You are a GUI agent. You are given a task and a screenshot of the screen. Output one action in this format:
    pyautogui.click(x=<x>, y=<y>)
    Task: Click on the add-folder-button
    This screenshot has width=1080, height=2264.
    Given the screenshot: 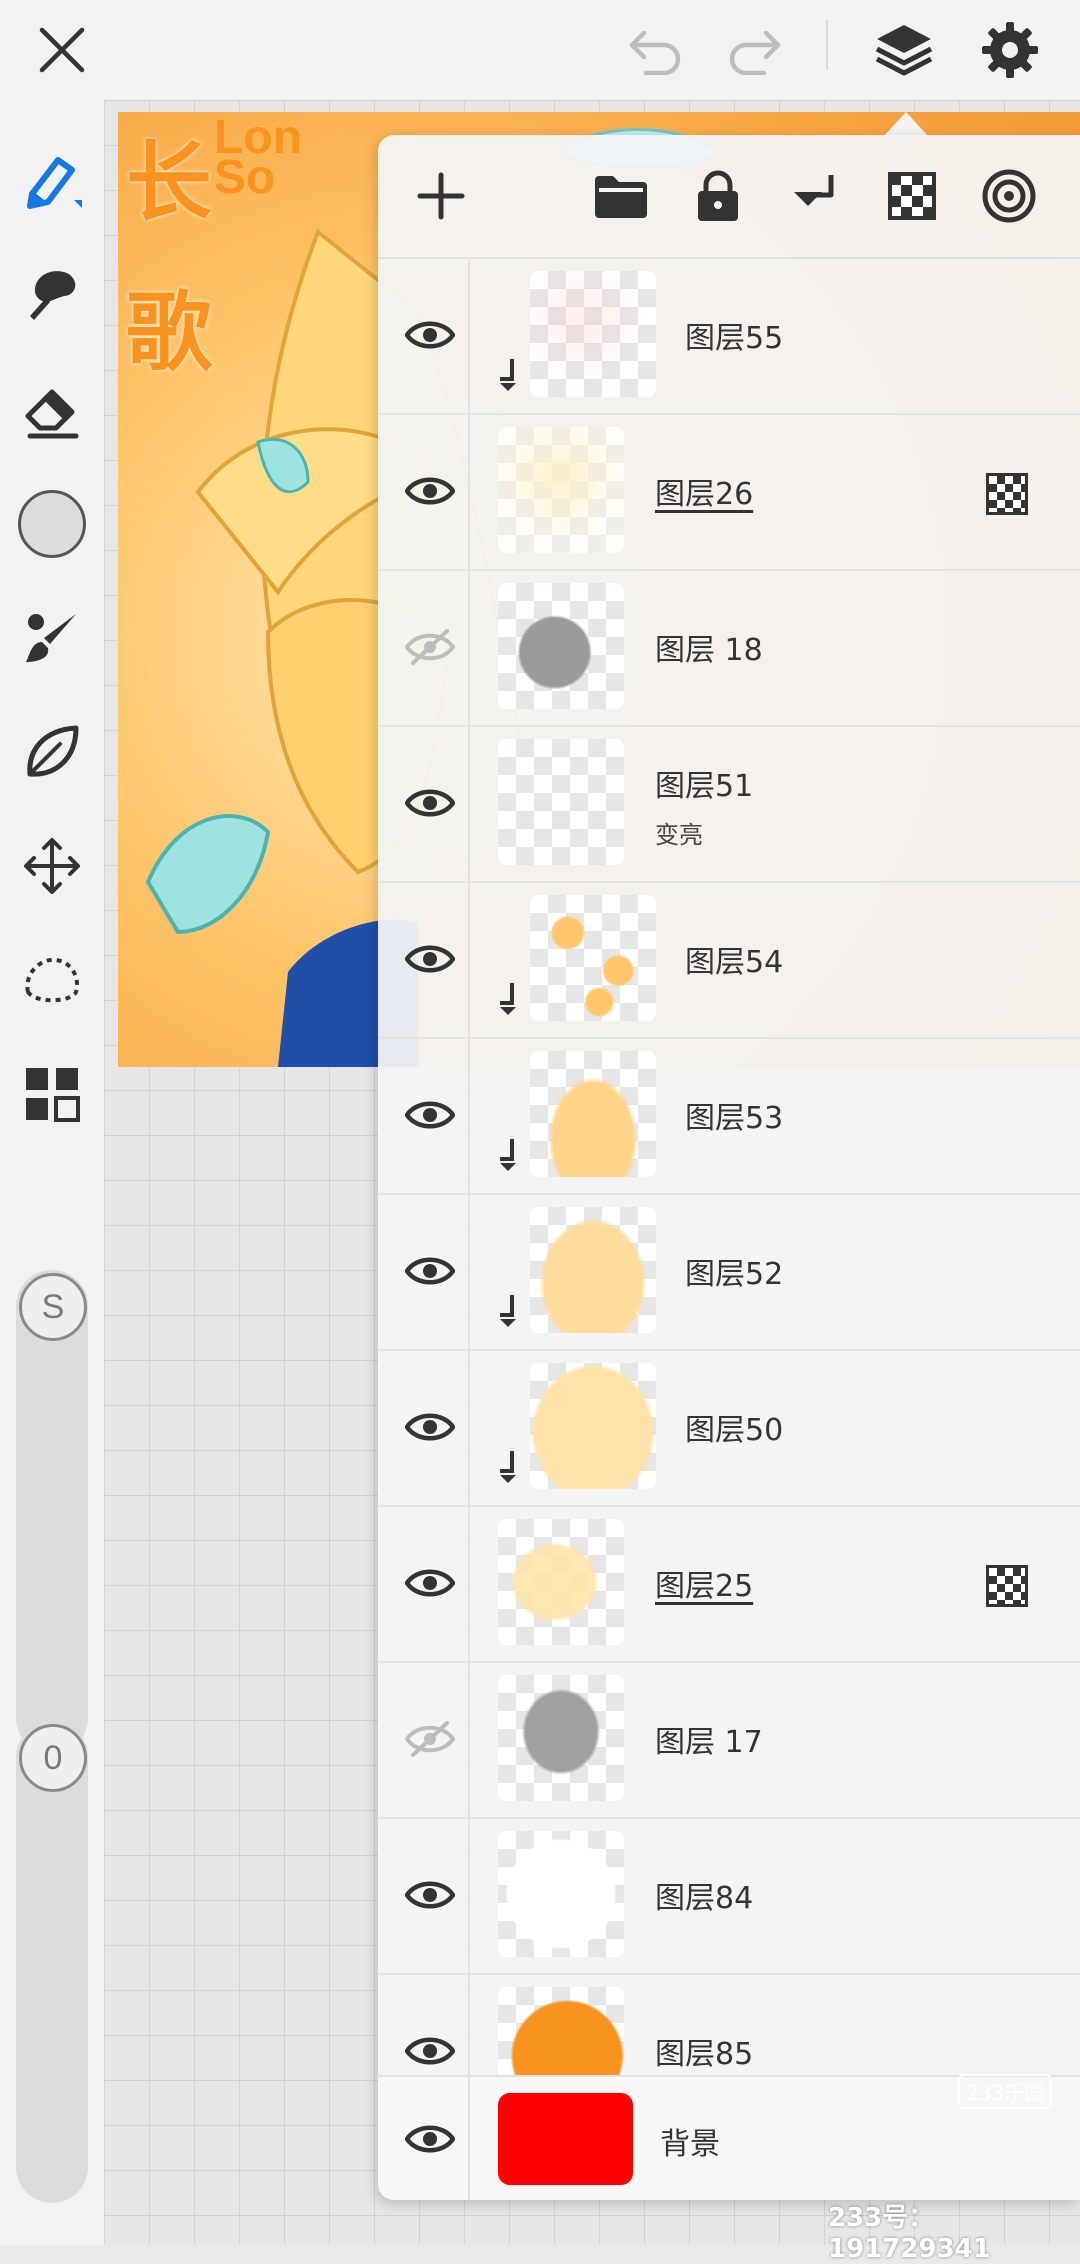 What is the action you would take?
    pyautogui.click(x=621, y=196)
    